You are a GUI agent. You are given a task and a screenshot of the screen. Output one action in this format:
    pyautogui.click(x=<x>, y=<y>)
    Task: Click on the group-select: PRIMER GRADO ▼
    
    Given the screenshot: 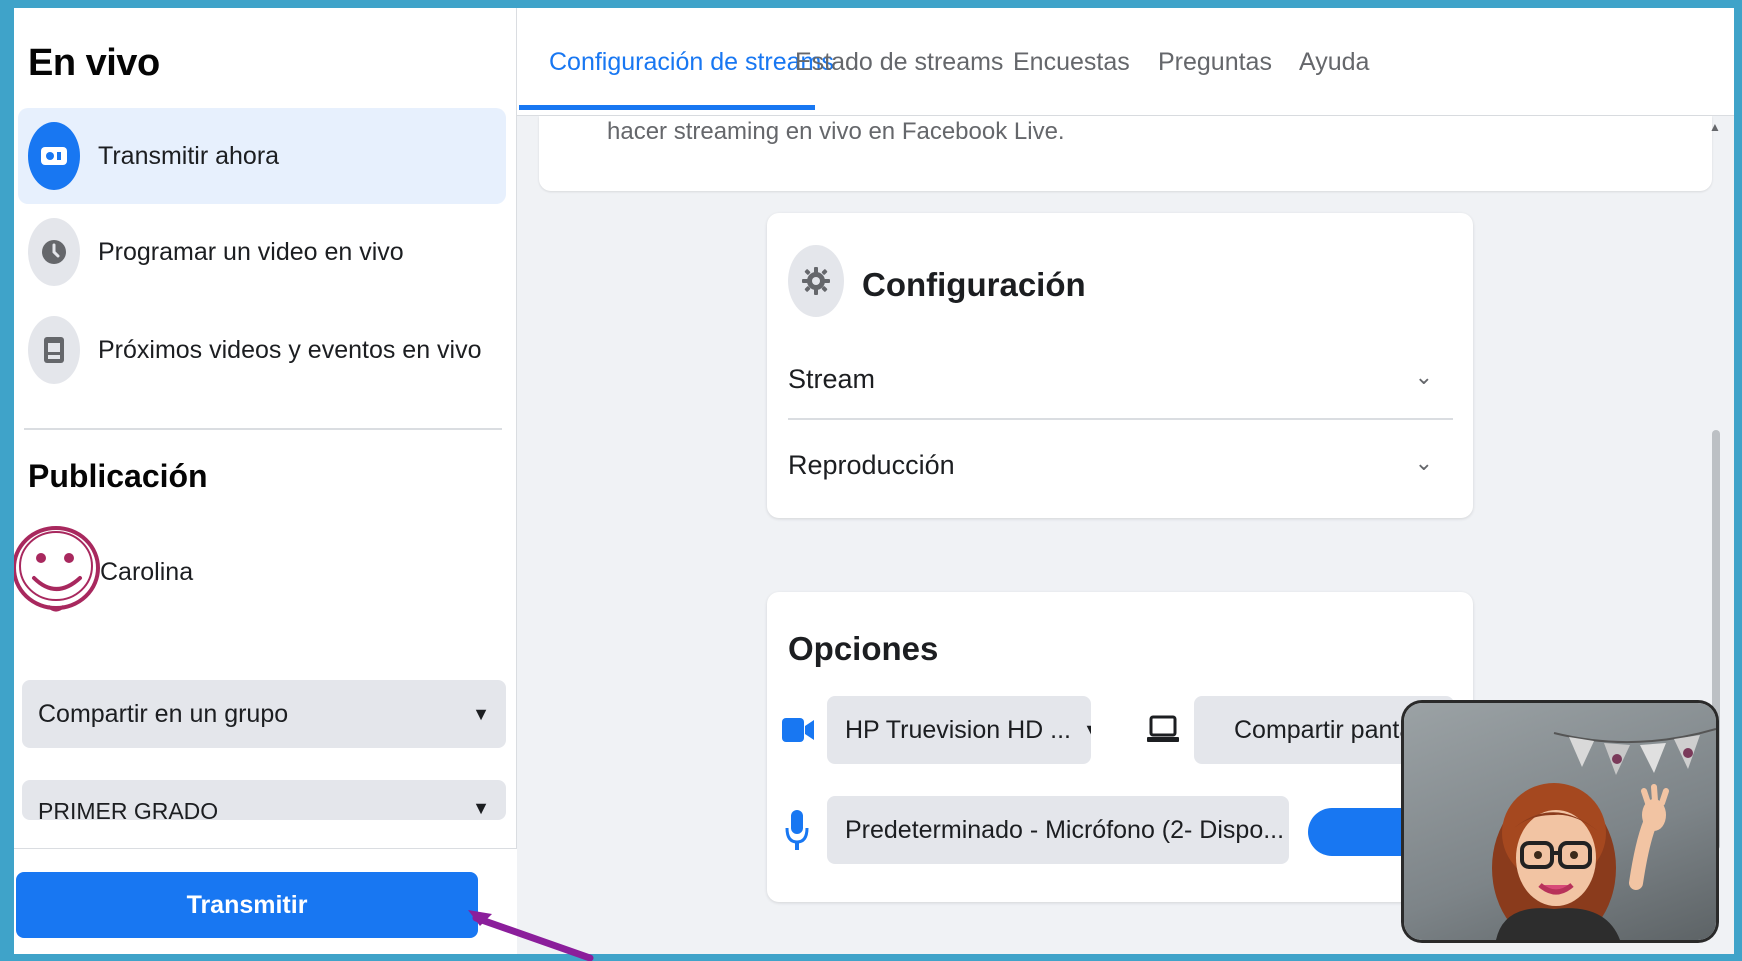 What is the action you would take?
    pyautogui.click(x=264, y=800)
    